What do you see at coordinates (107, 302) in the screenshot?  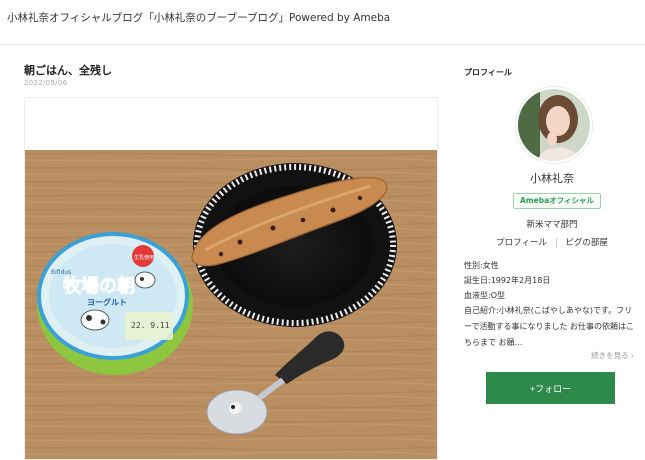 I see `yogurt-sub: ヨーグルト` at bounding box center [107, 302].